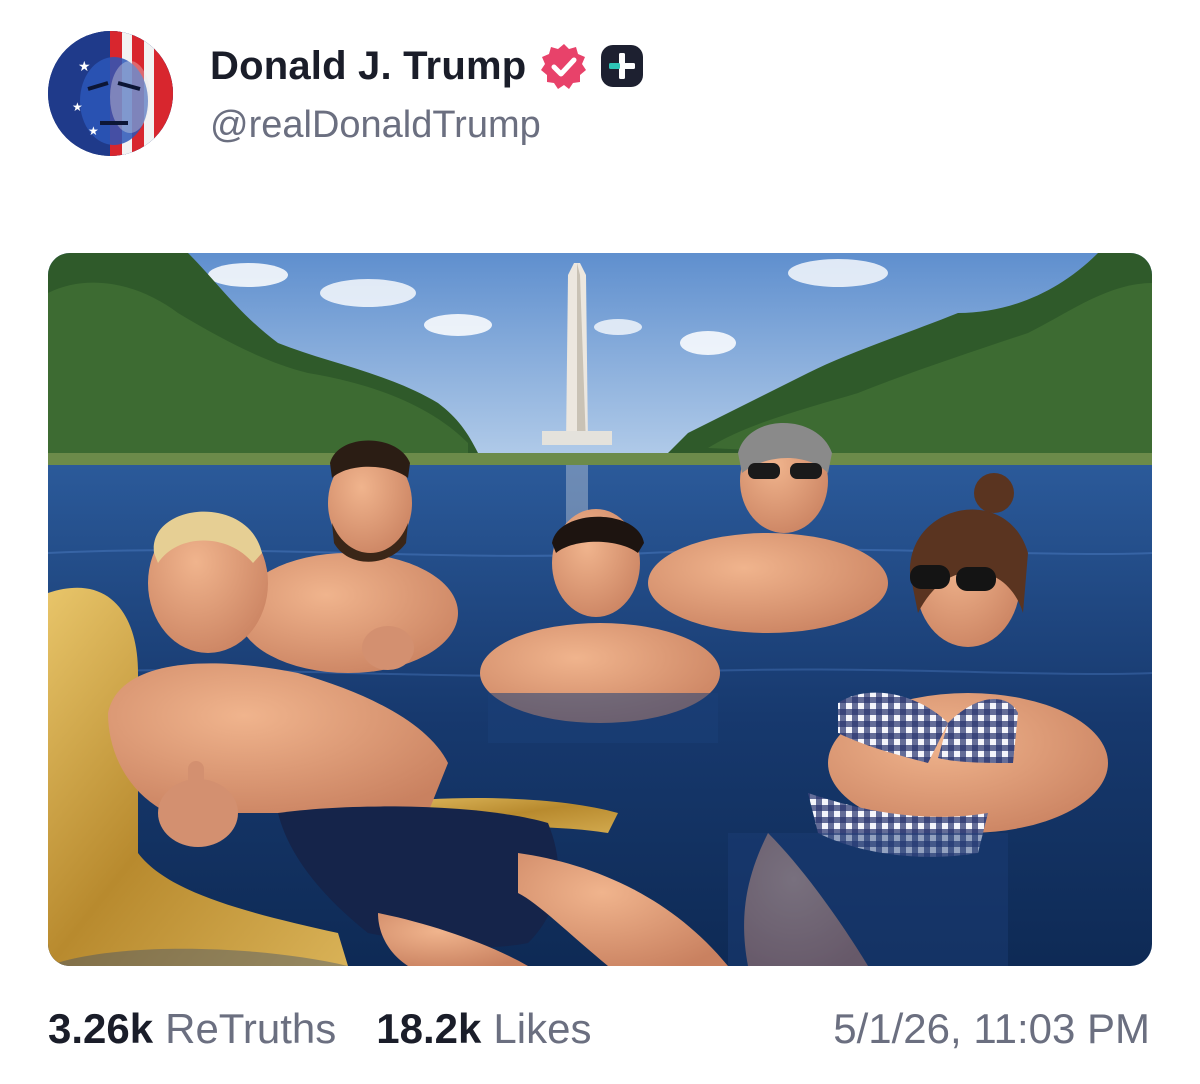 This screenshot has width=1200, height=1084. What do you see at coordinates (100, 1029) in the screenshot?
I see `retruths-count: 3.26k` at bounding box center [100, 1029].